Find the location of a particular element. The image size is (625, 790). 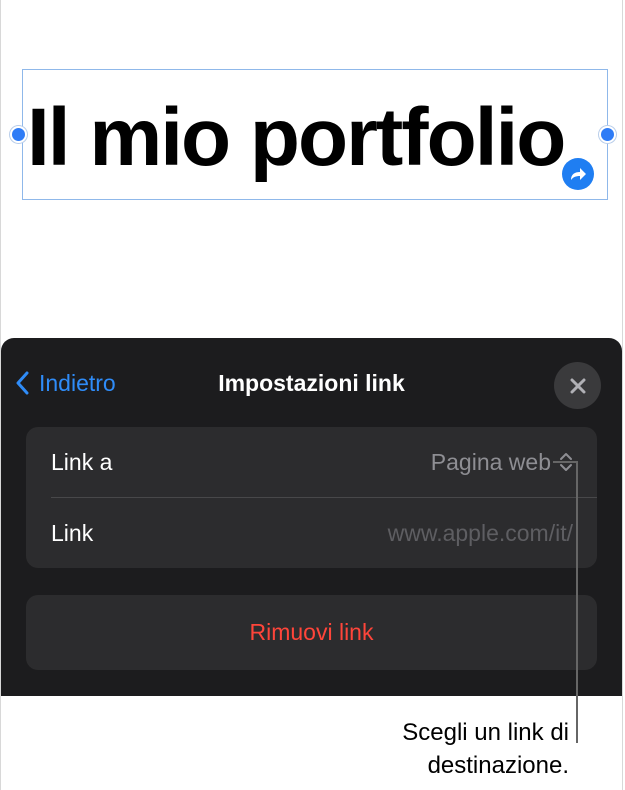

link-type-value: Pagina web is located at coordinates (490, 461).